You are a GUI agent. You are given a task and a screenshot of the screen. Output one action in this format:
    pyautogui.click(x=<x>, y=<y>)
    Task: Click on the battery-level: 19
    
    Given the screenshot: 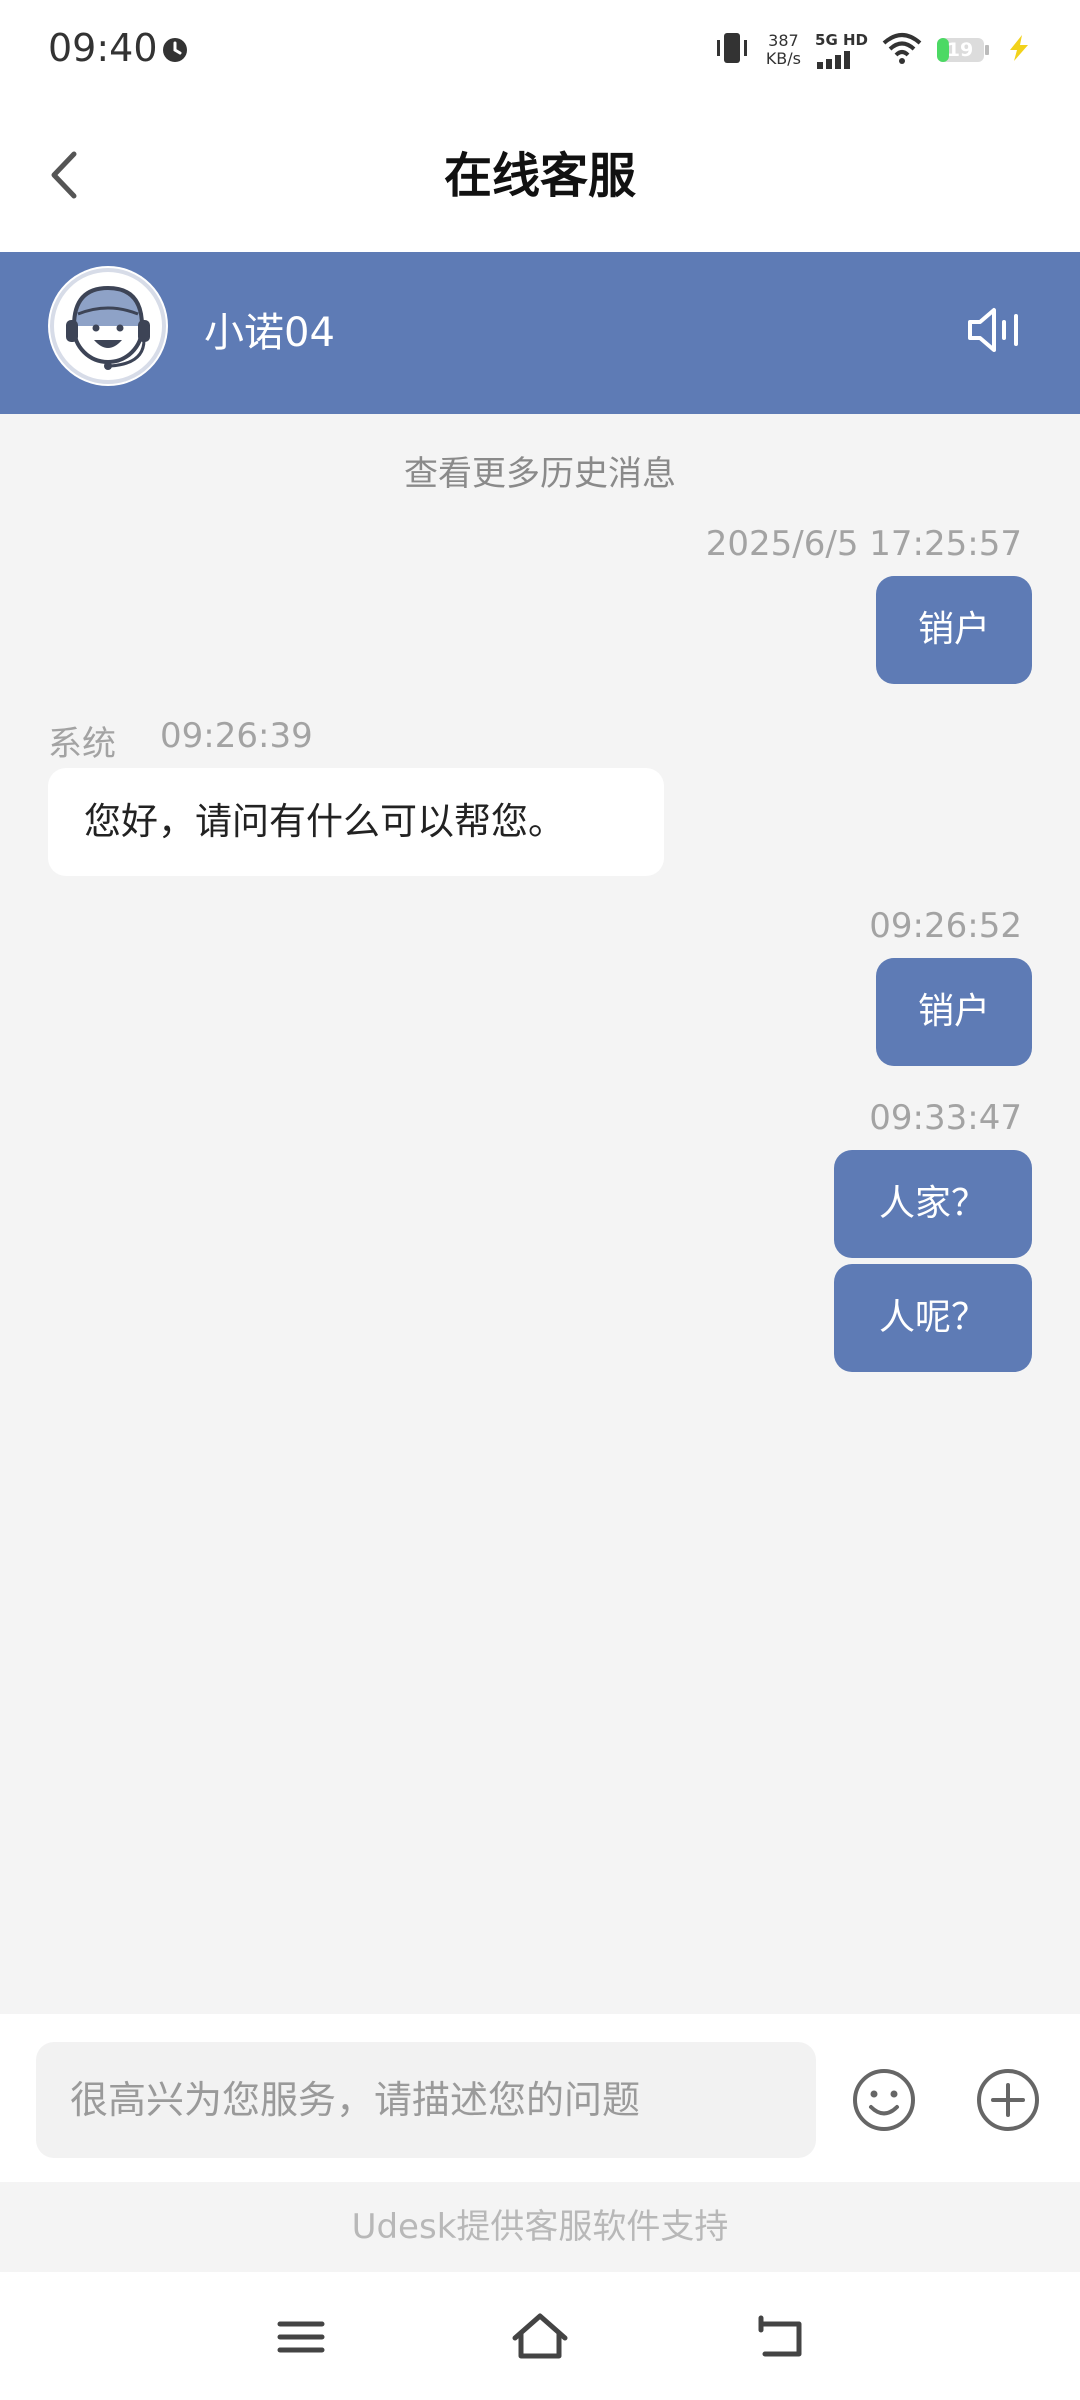 What is the action you would take?
    pyautogui.click(x=960, y=50)
    